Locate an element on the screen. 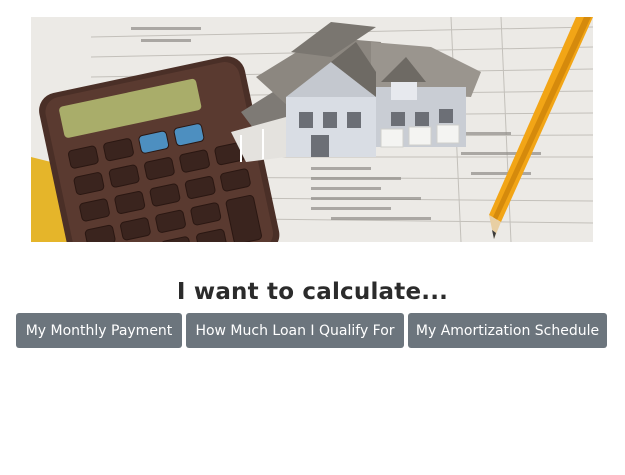  monthly-payment-button: My Monthly Payment is located at coordinates (99, 330).